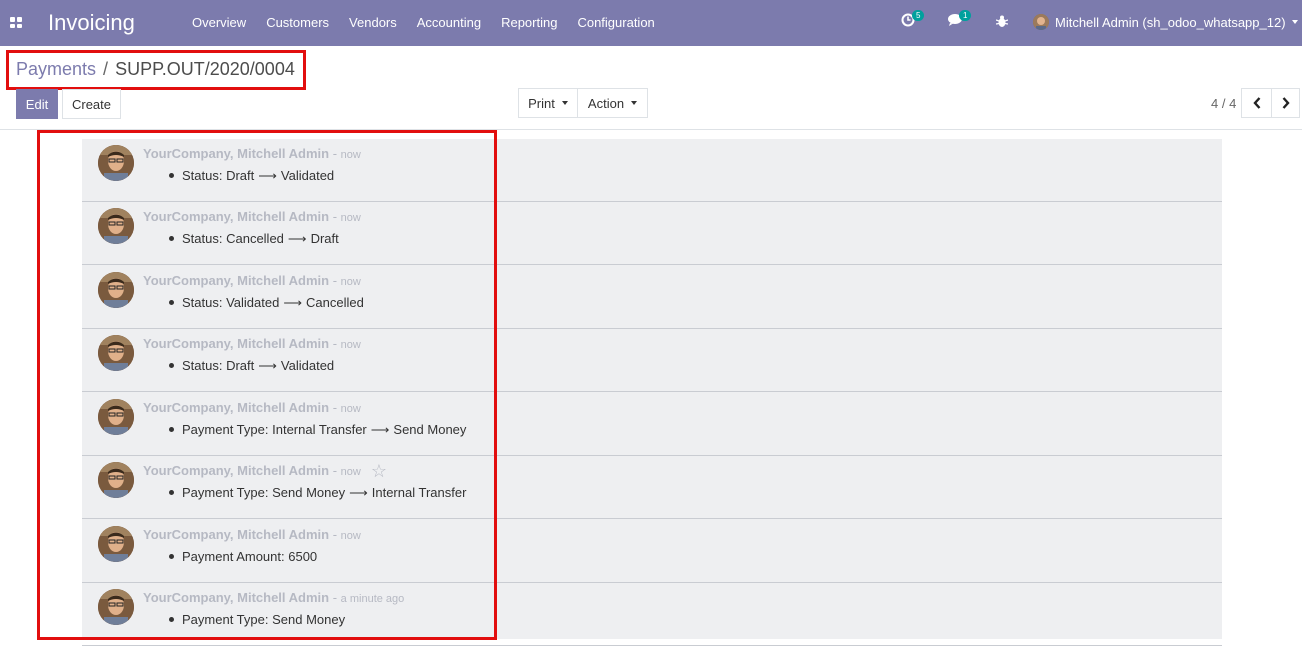 This screenshot has width=1302, height=646. I want to click on activity-icon: 5, so click(913, 20).